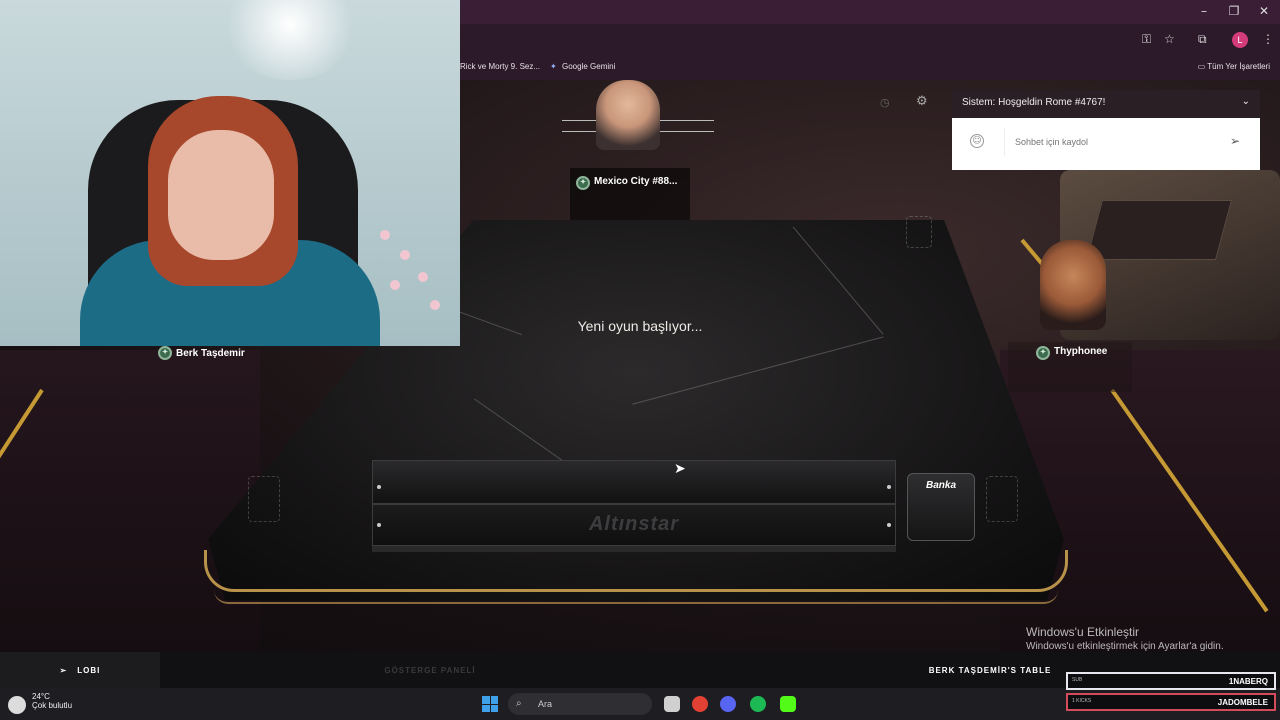  Describe the element at coordinates (221, 195) in the screenshot. I see `streamer-face` at that location.